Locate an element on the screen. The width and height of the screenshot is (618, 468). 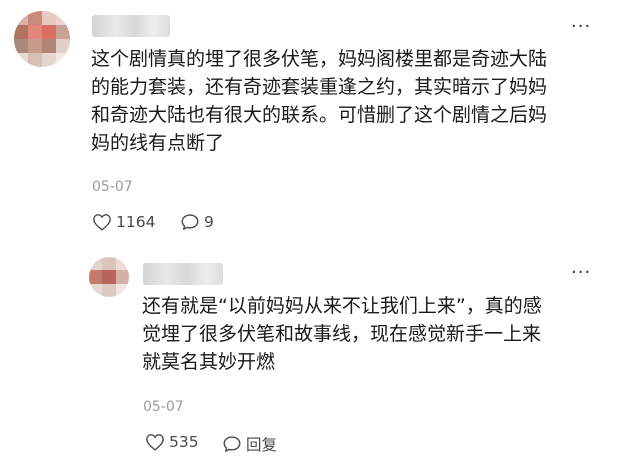
like-button: 535 is located at coordinates (172, 442).